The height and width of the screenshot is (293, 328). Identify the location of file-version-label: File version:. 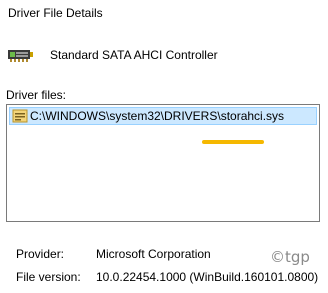
(48, 277).